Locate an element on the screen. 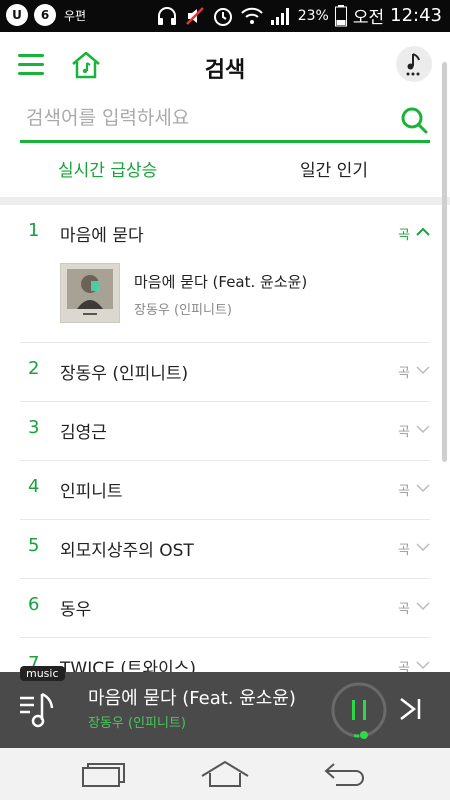 The image size is (450, 800). status-time: 12:43 is located at coordinates (416, 15).